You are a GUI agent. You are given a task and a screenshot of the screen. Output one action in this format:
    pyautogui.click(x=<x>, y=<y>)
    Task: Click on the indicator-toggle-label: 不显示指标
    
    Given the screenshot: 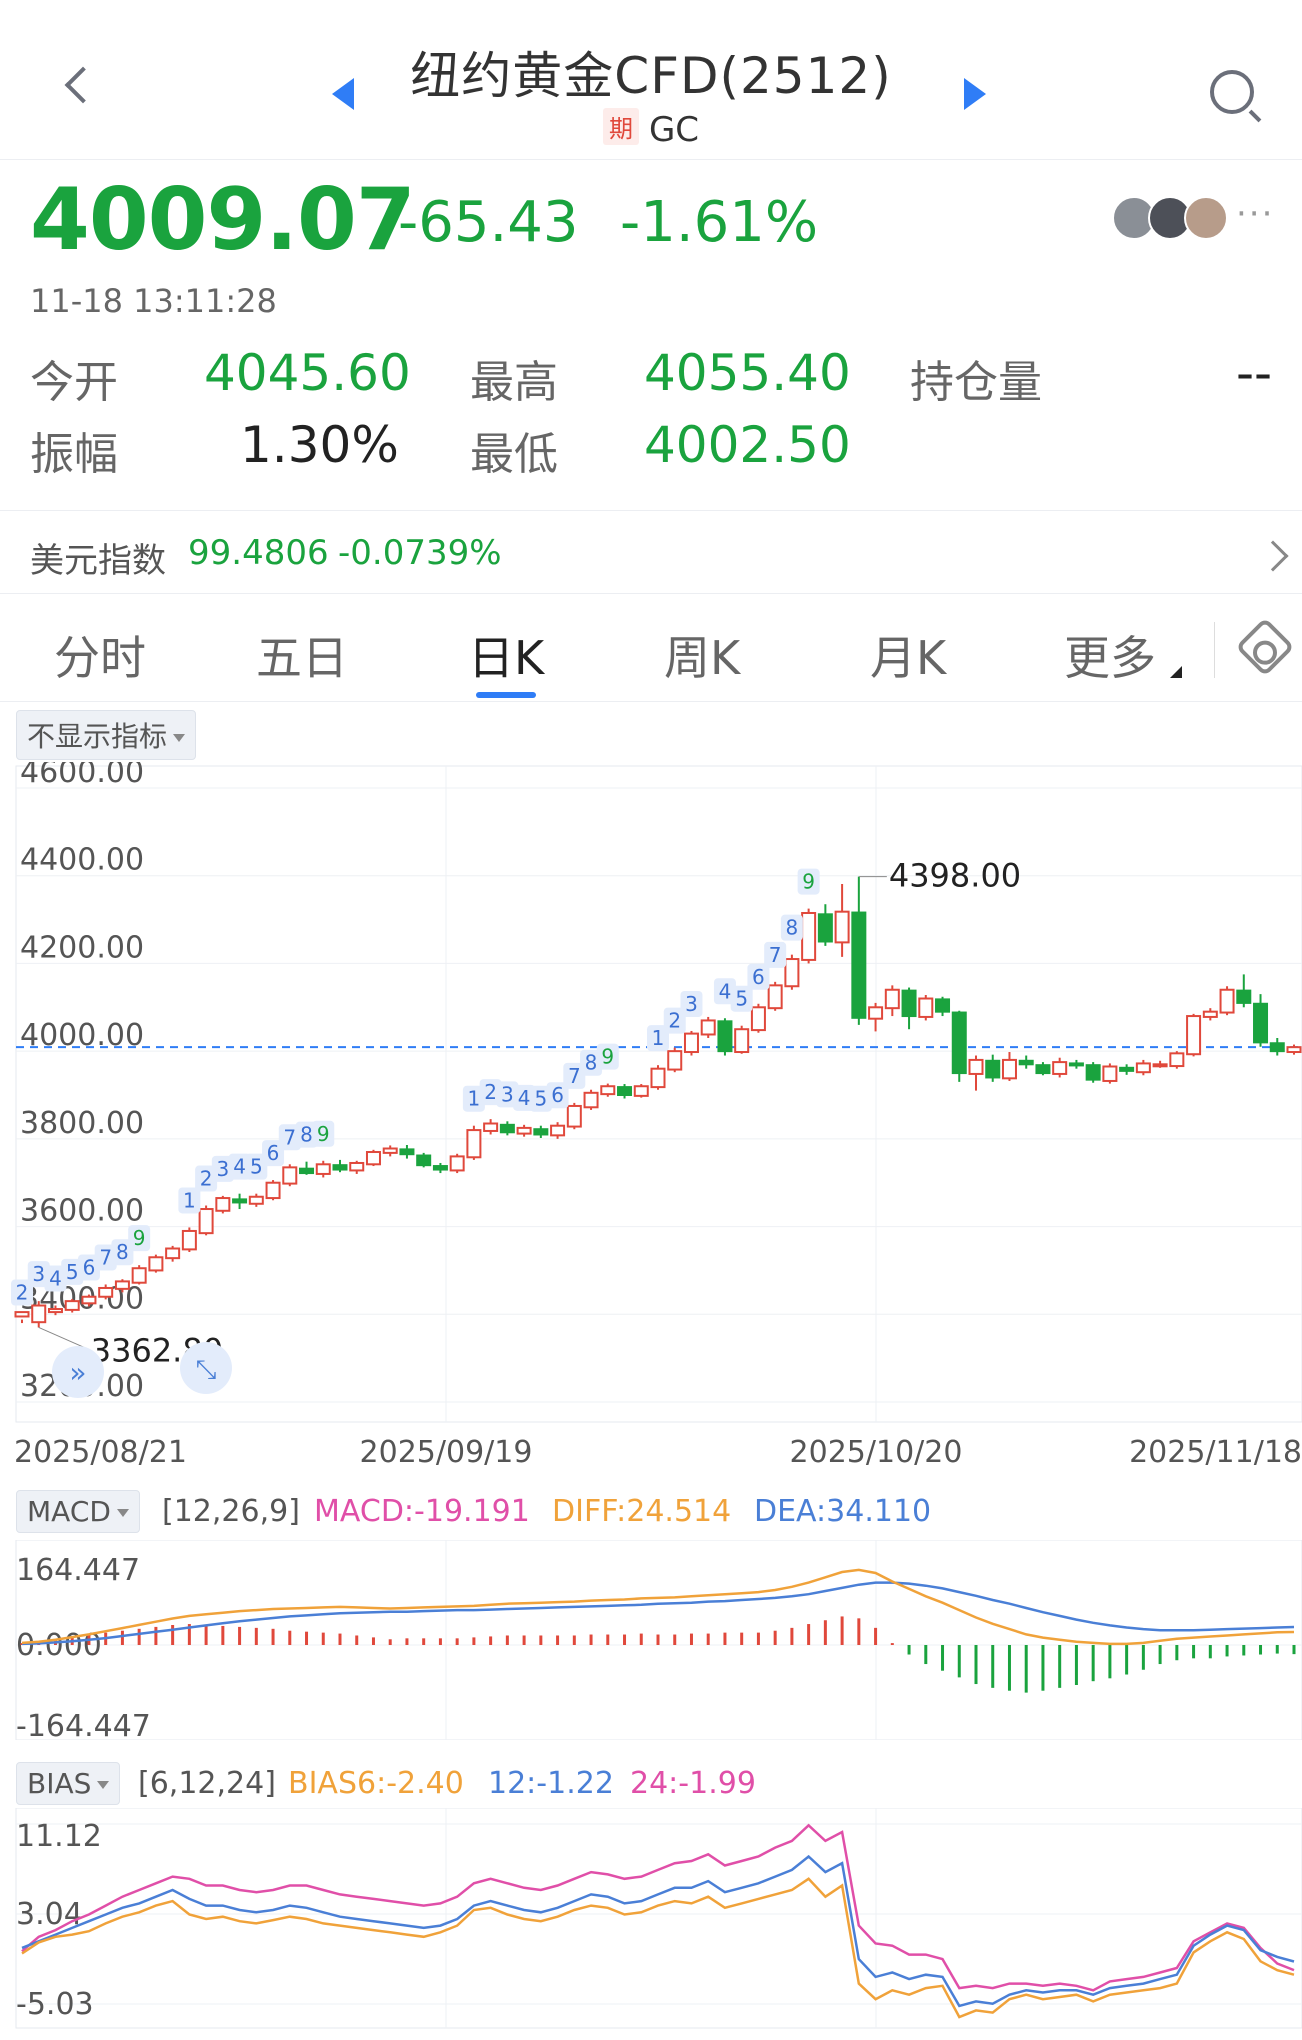 What is the action you would take?
    pyautogui.click(x=97, y=736)
    